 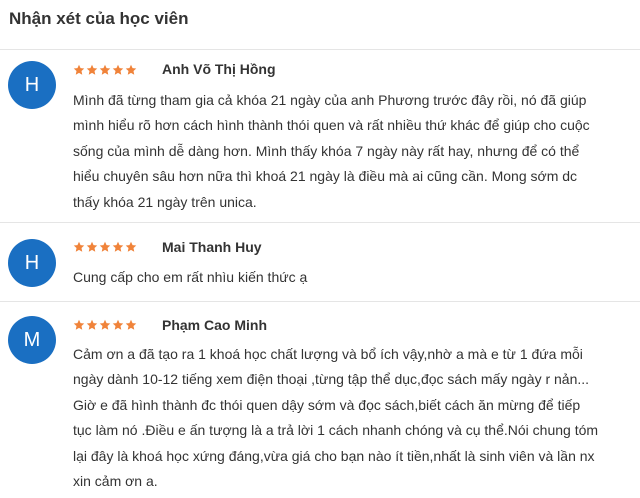 What do you see at coordinates (212, 247) in the screenshot?
I see `reviewer-name: Mai Thanh Huy` at bounding box center [212, 247].